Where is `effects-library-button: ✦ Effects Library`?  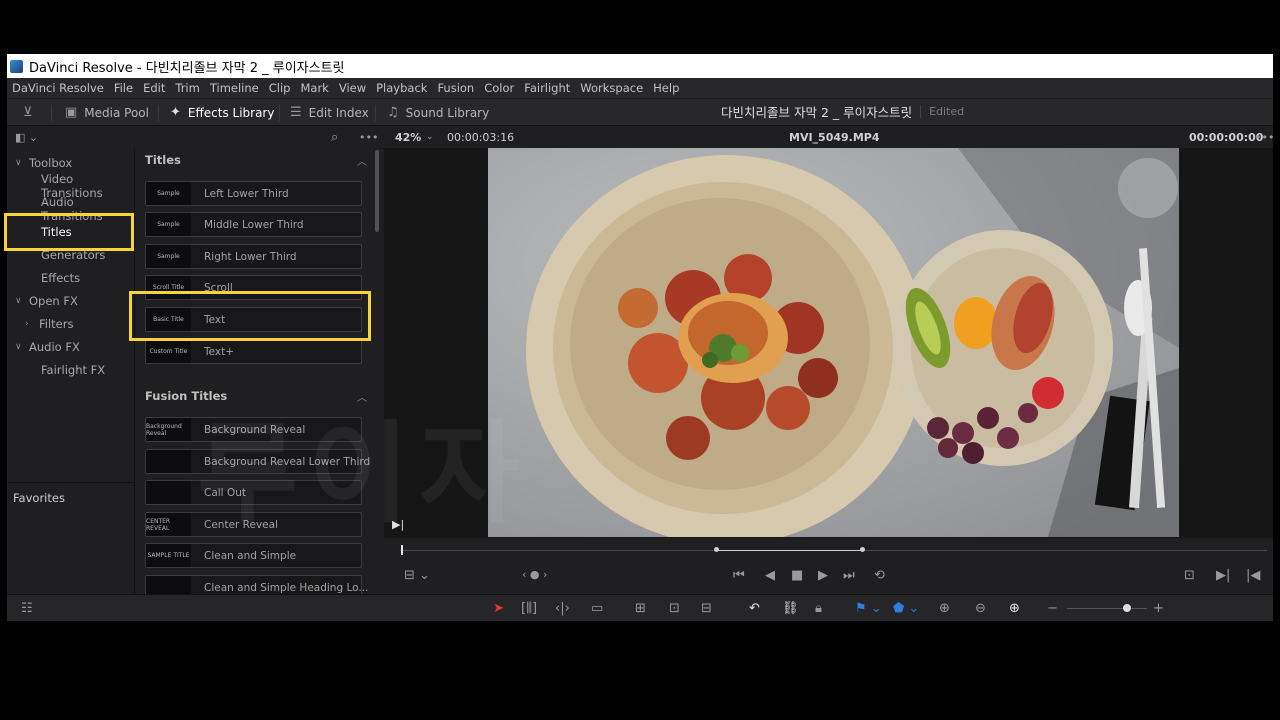
effects-library-button: ✦ Effects Library is located at coordinates (222, 112).